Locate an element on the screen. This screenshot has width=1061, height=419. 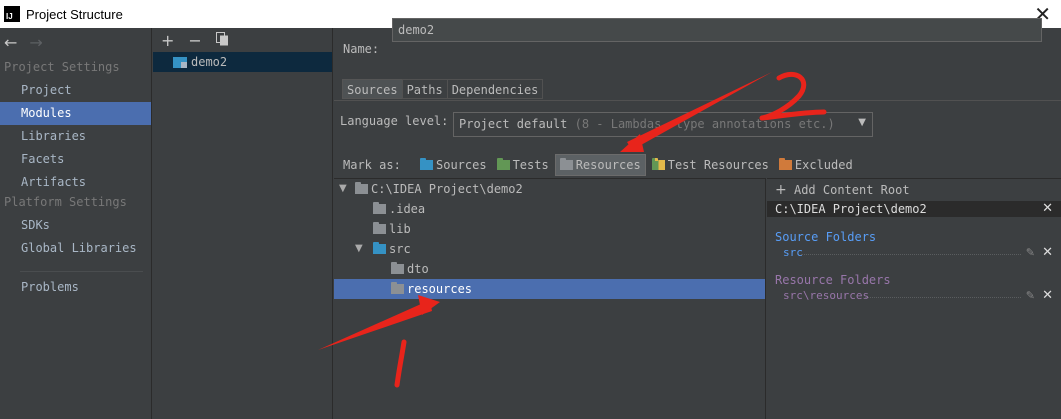
source-folder-entry: src ✎ ✕ is located at coordinates (914, 252).